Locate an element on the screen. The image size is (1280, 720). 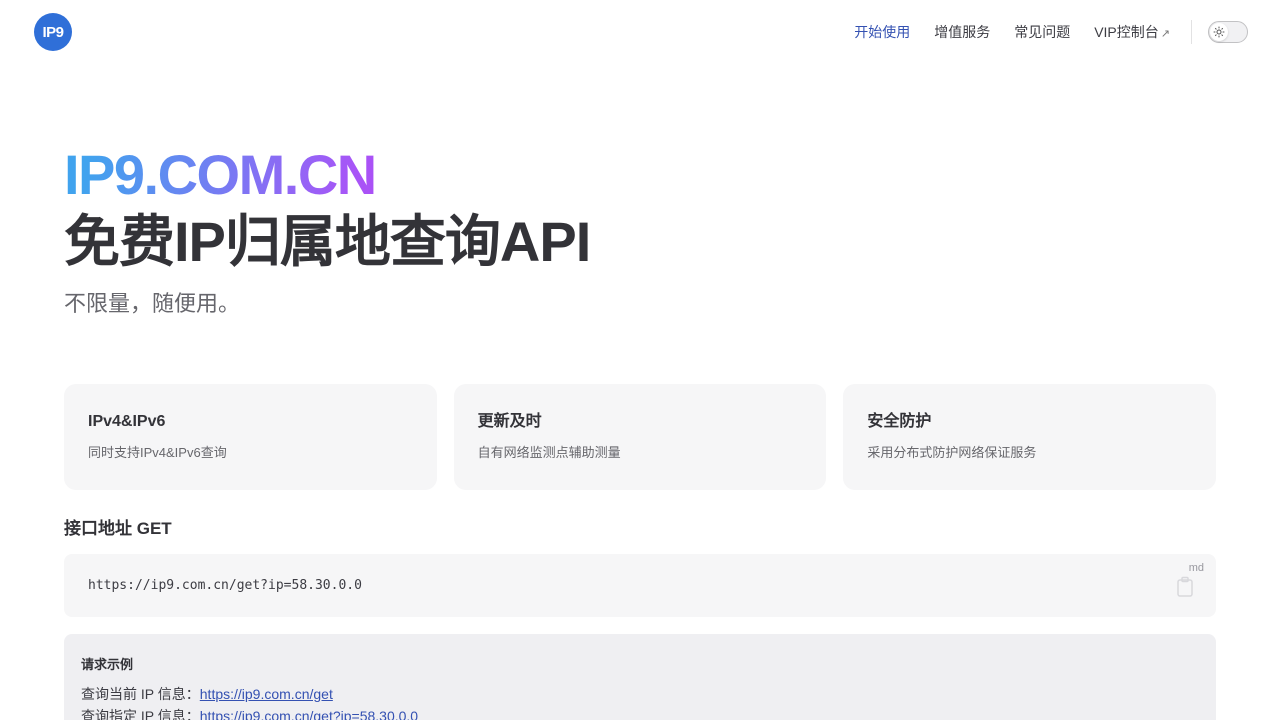
vip-console-label: VIP控制台 is located at coordinates (1126, 32).